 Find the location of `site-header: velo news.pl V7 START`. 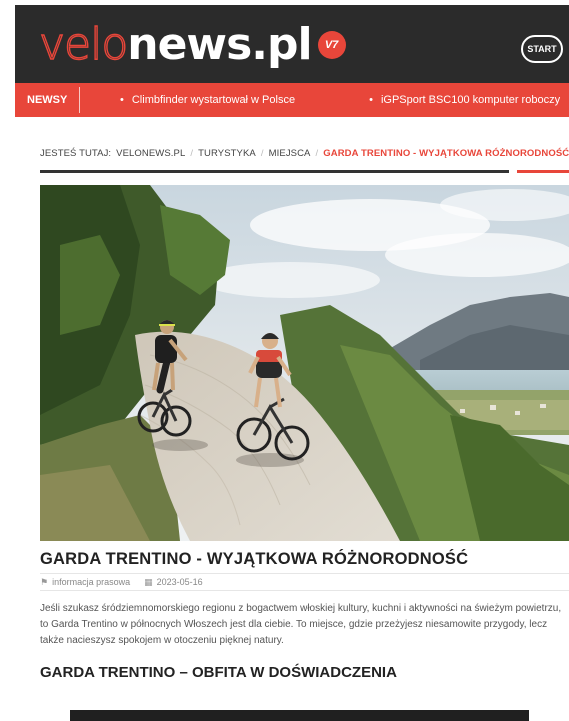

site-header: velo news.pl V7 START is located at coordinates (292, 44).